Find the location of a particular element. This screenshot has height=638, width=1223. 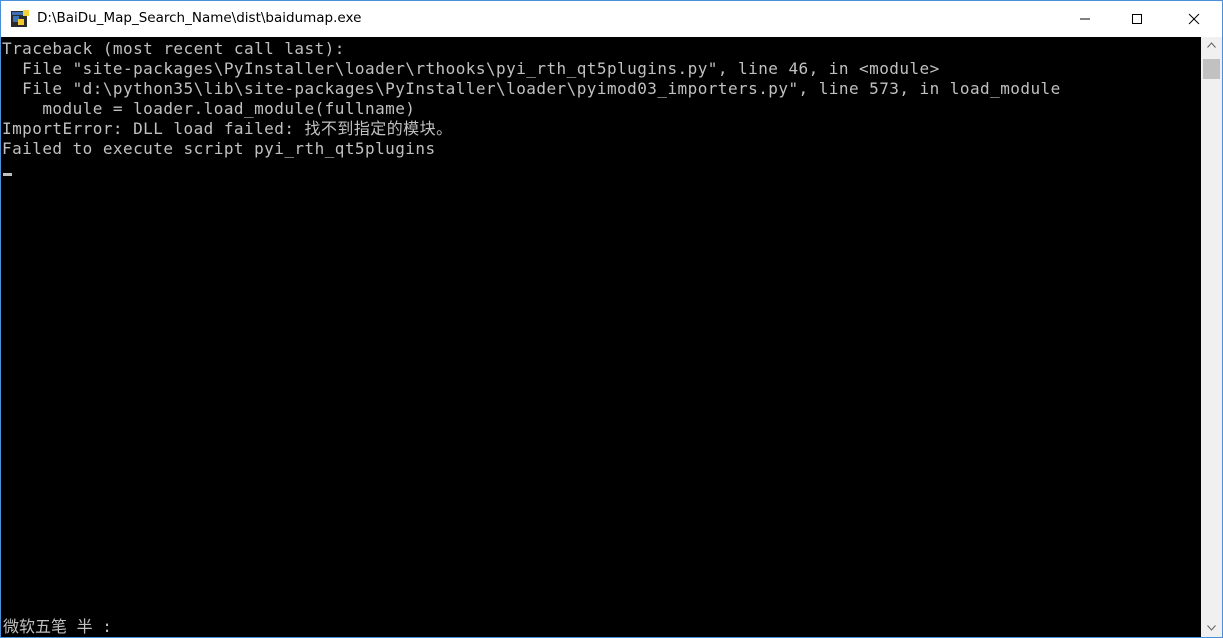

console-line: Traceback (most recent call last): is located at coordinates (173, 48).